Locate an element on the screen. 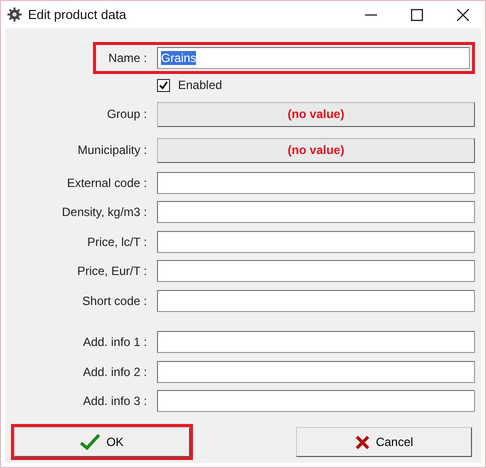  field-label: Municipality : is located at coordinates (111, 150).